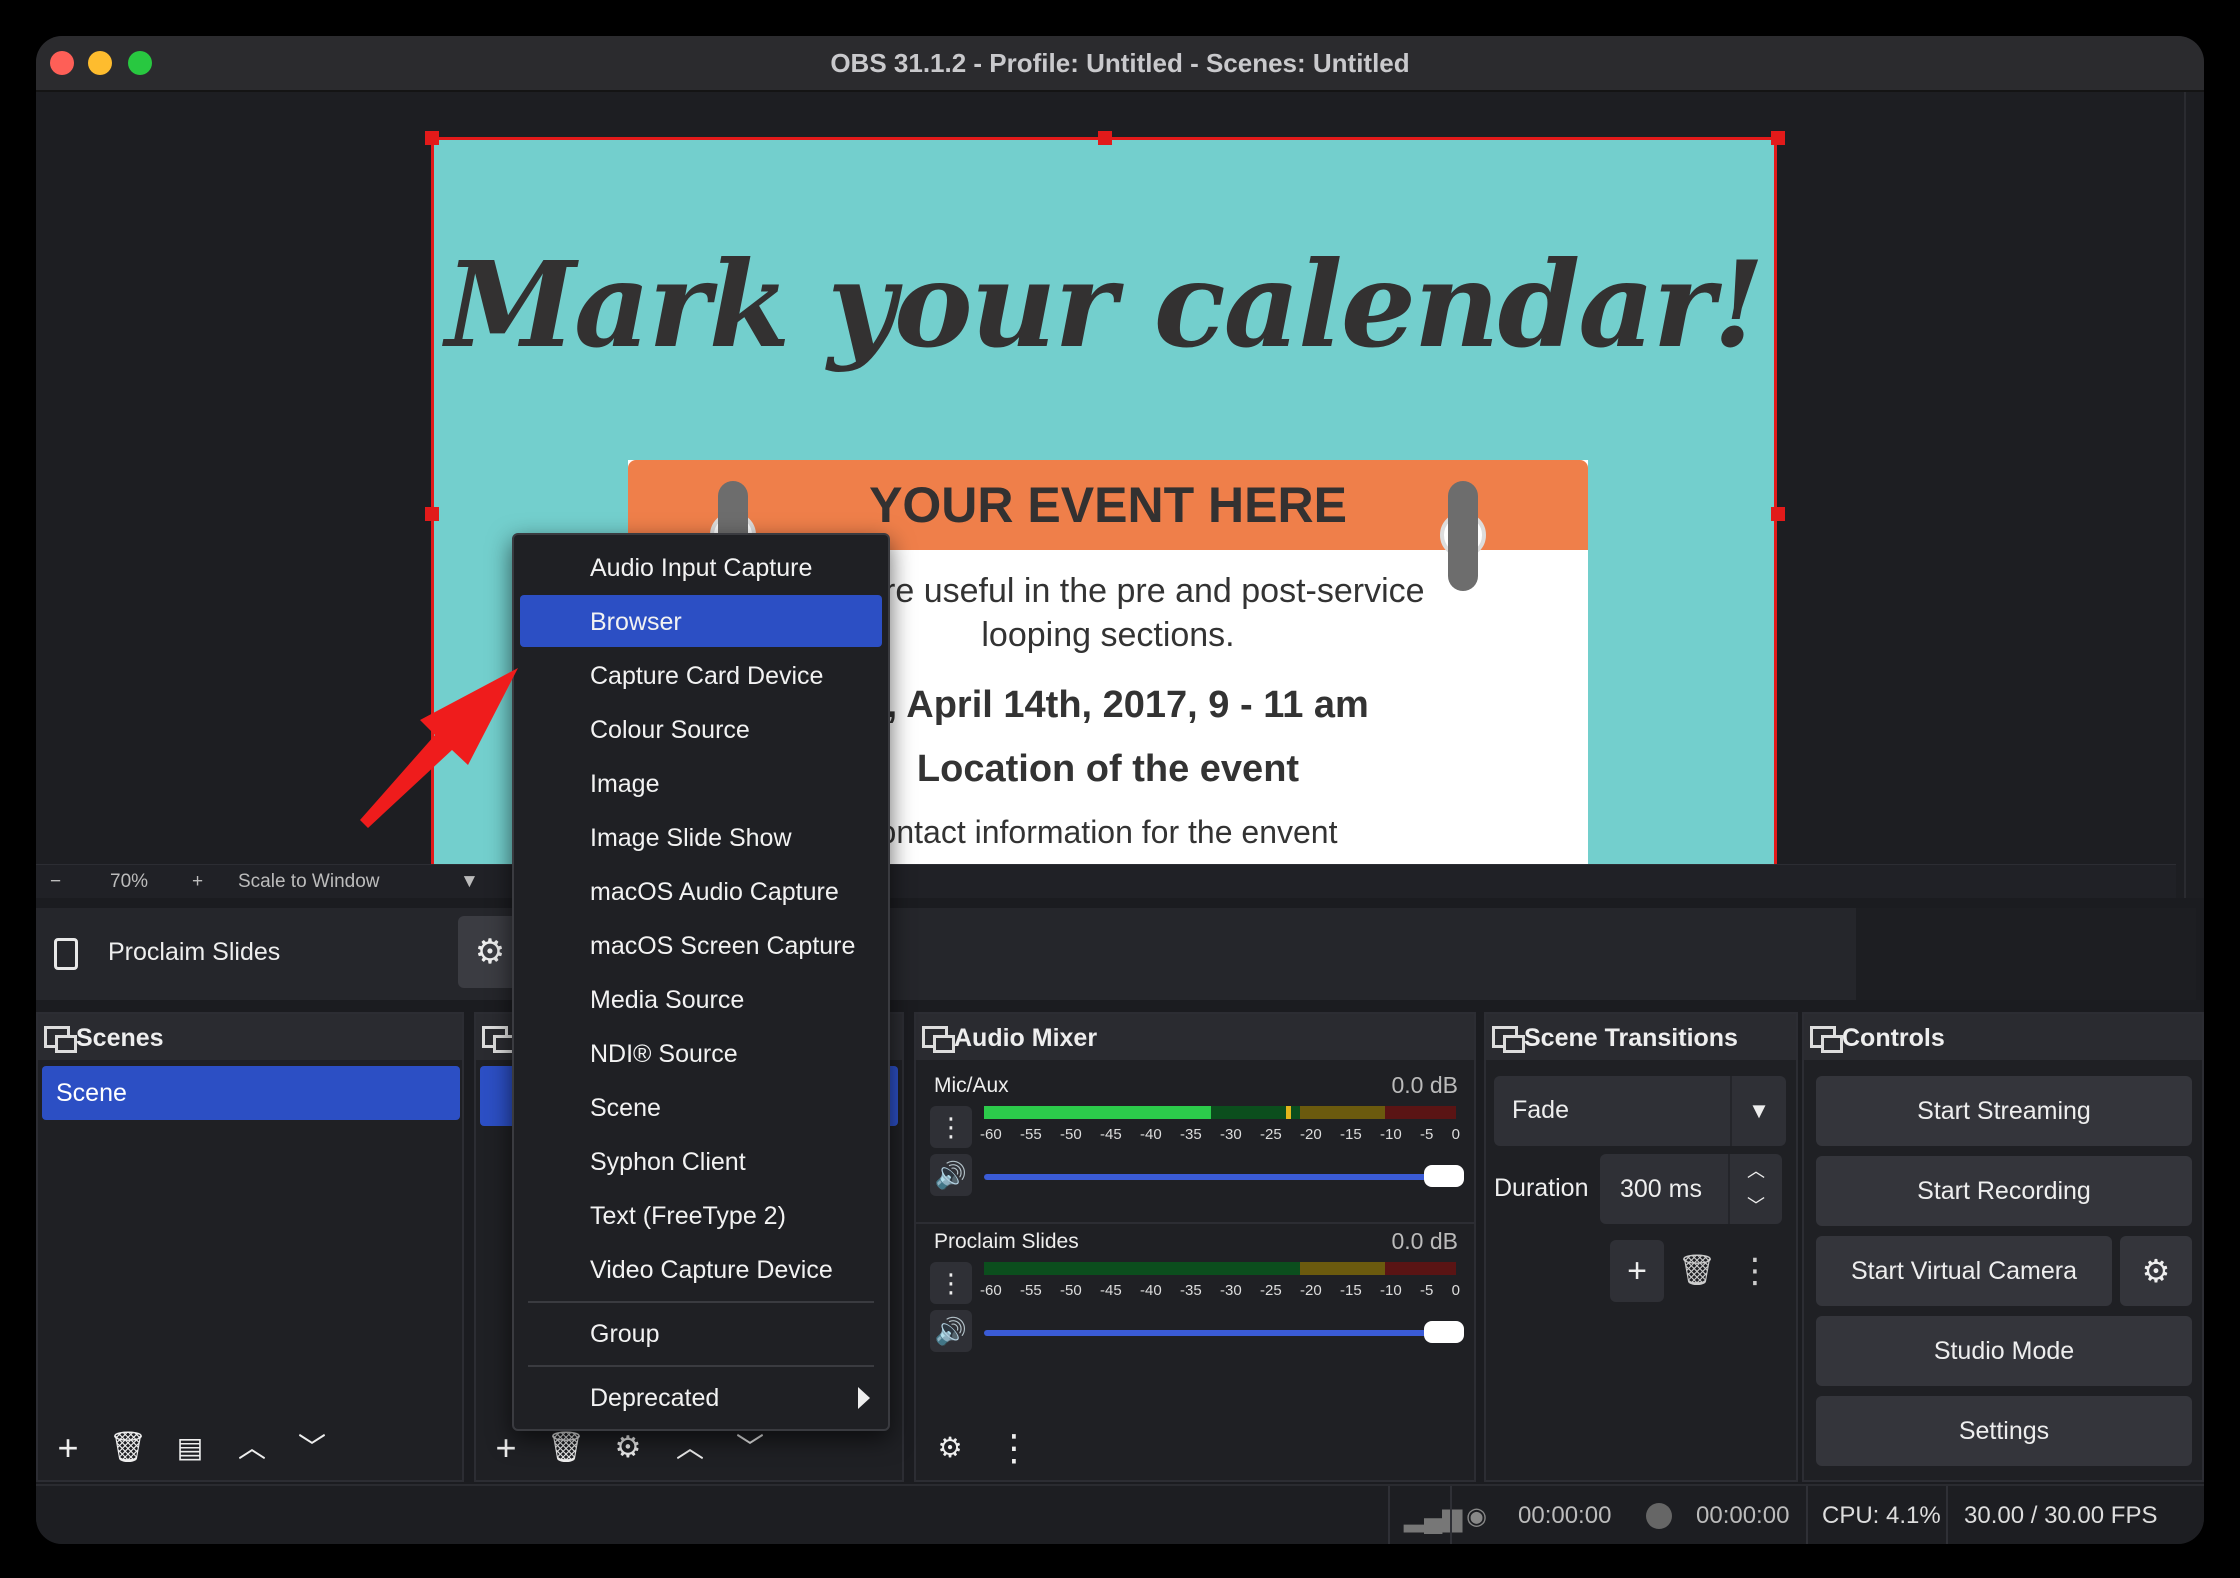 The image size is (2240, 1578). I want to click on resize-handle-top-right, so click(1778, 138).